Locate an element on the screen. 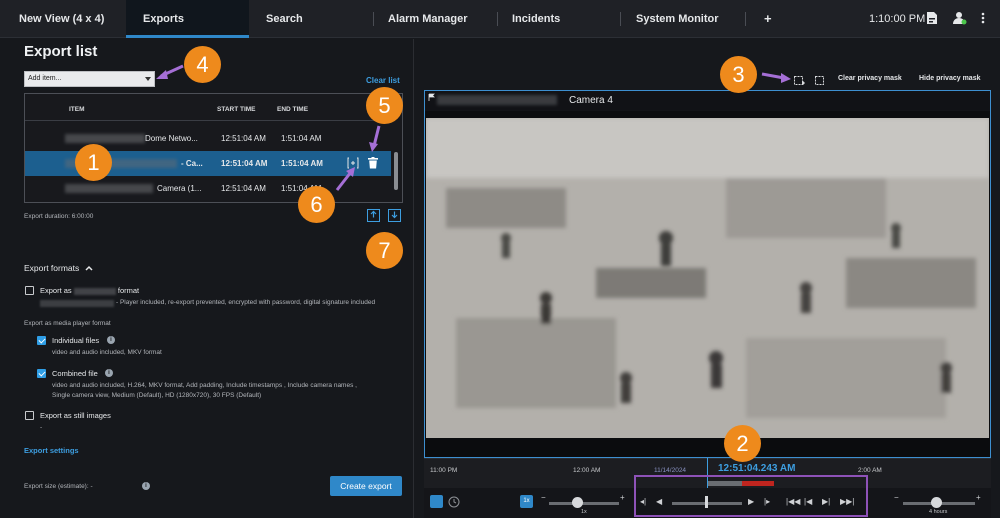  format-prefix: Export as is located at coordinates (56, 290).